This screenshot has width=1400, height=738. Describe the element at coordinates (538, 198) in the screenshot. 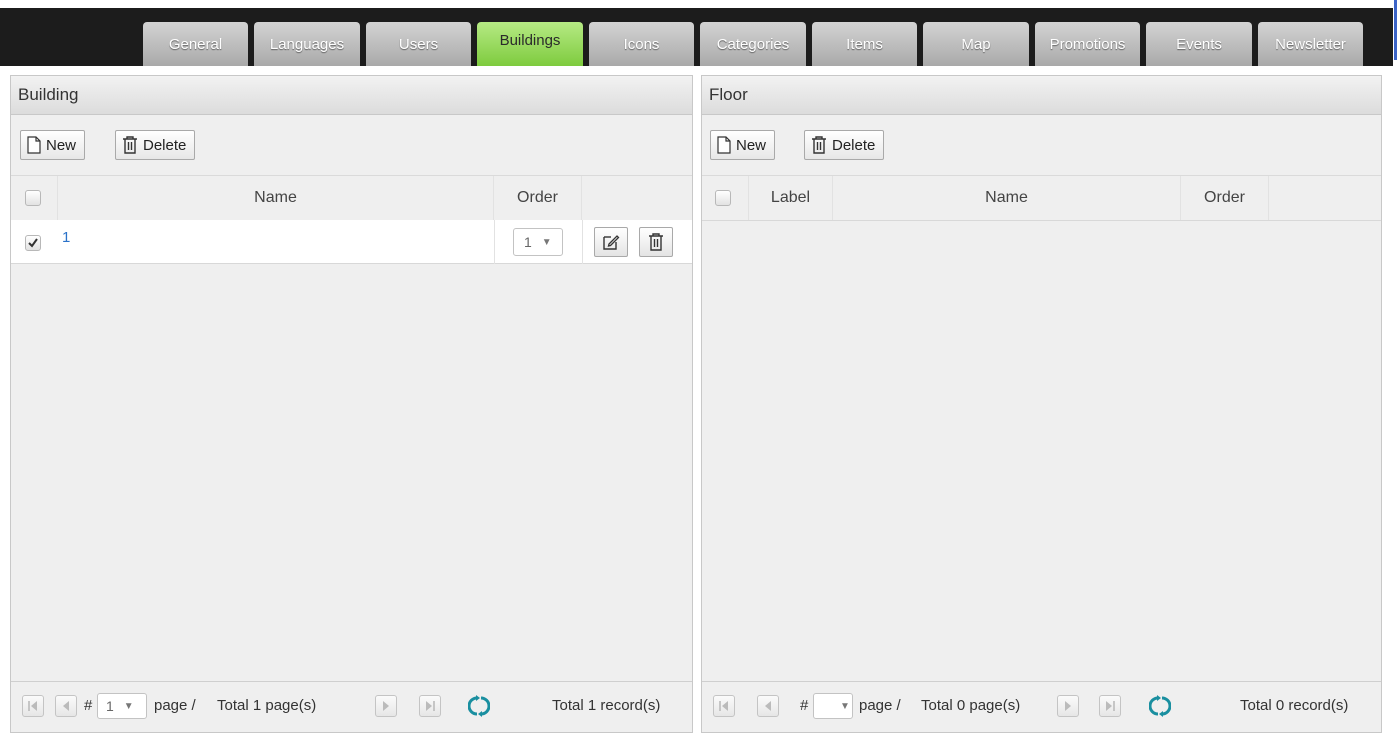

I see `building-order-header: Order` at that location.